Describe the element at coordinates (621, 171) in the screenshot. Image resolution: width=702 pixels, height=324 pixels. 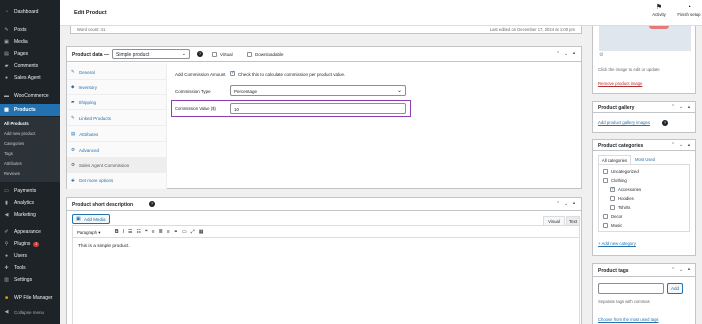
I see `category-uncategorized: Uncategorized` at that location.